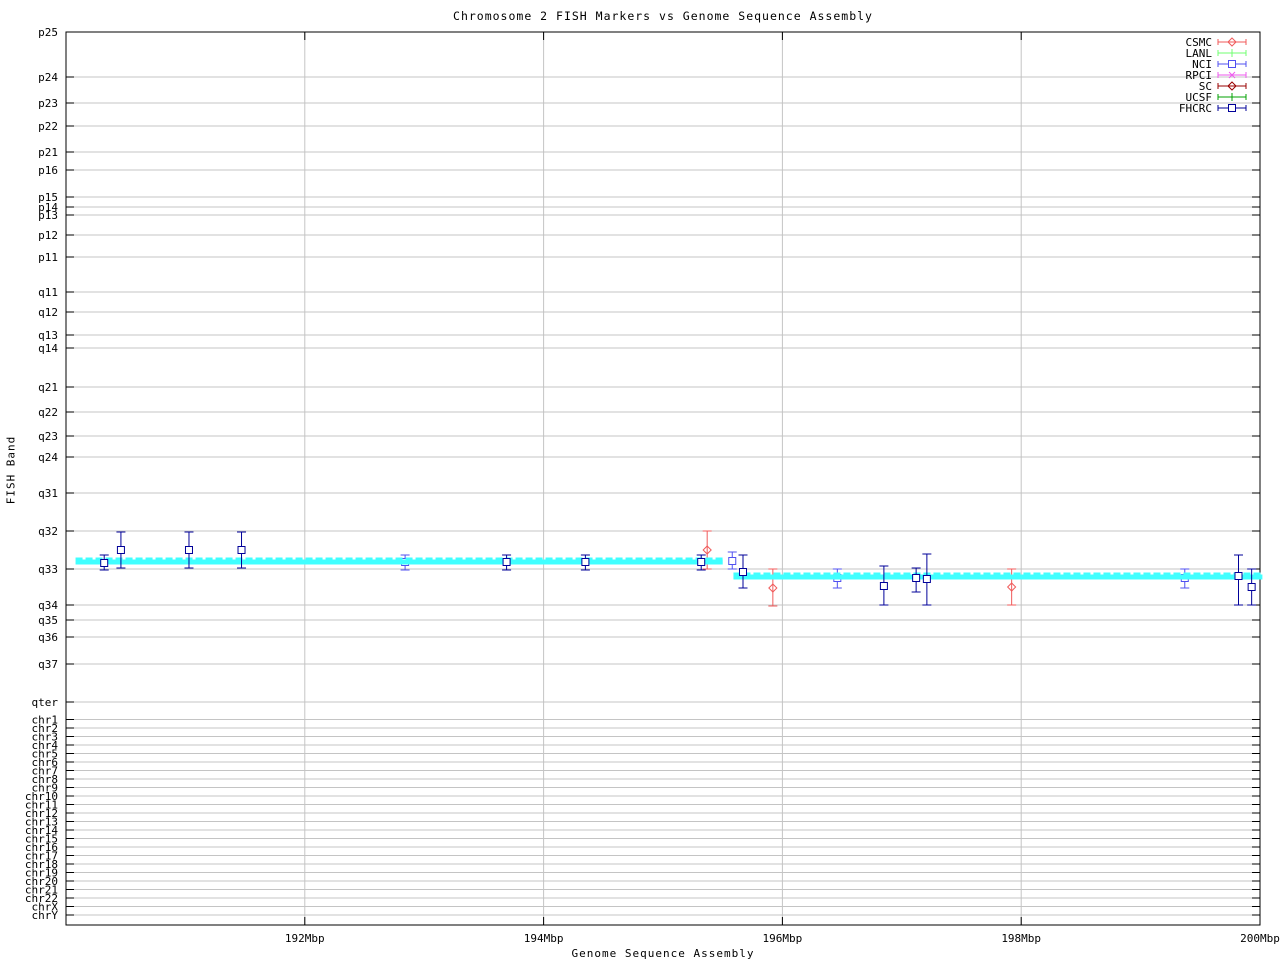  What do you see at coordinates (48, 620) in the screenshot?
I see `y-tick-label: q35` at bounding box center [48, 620].